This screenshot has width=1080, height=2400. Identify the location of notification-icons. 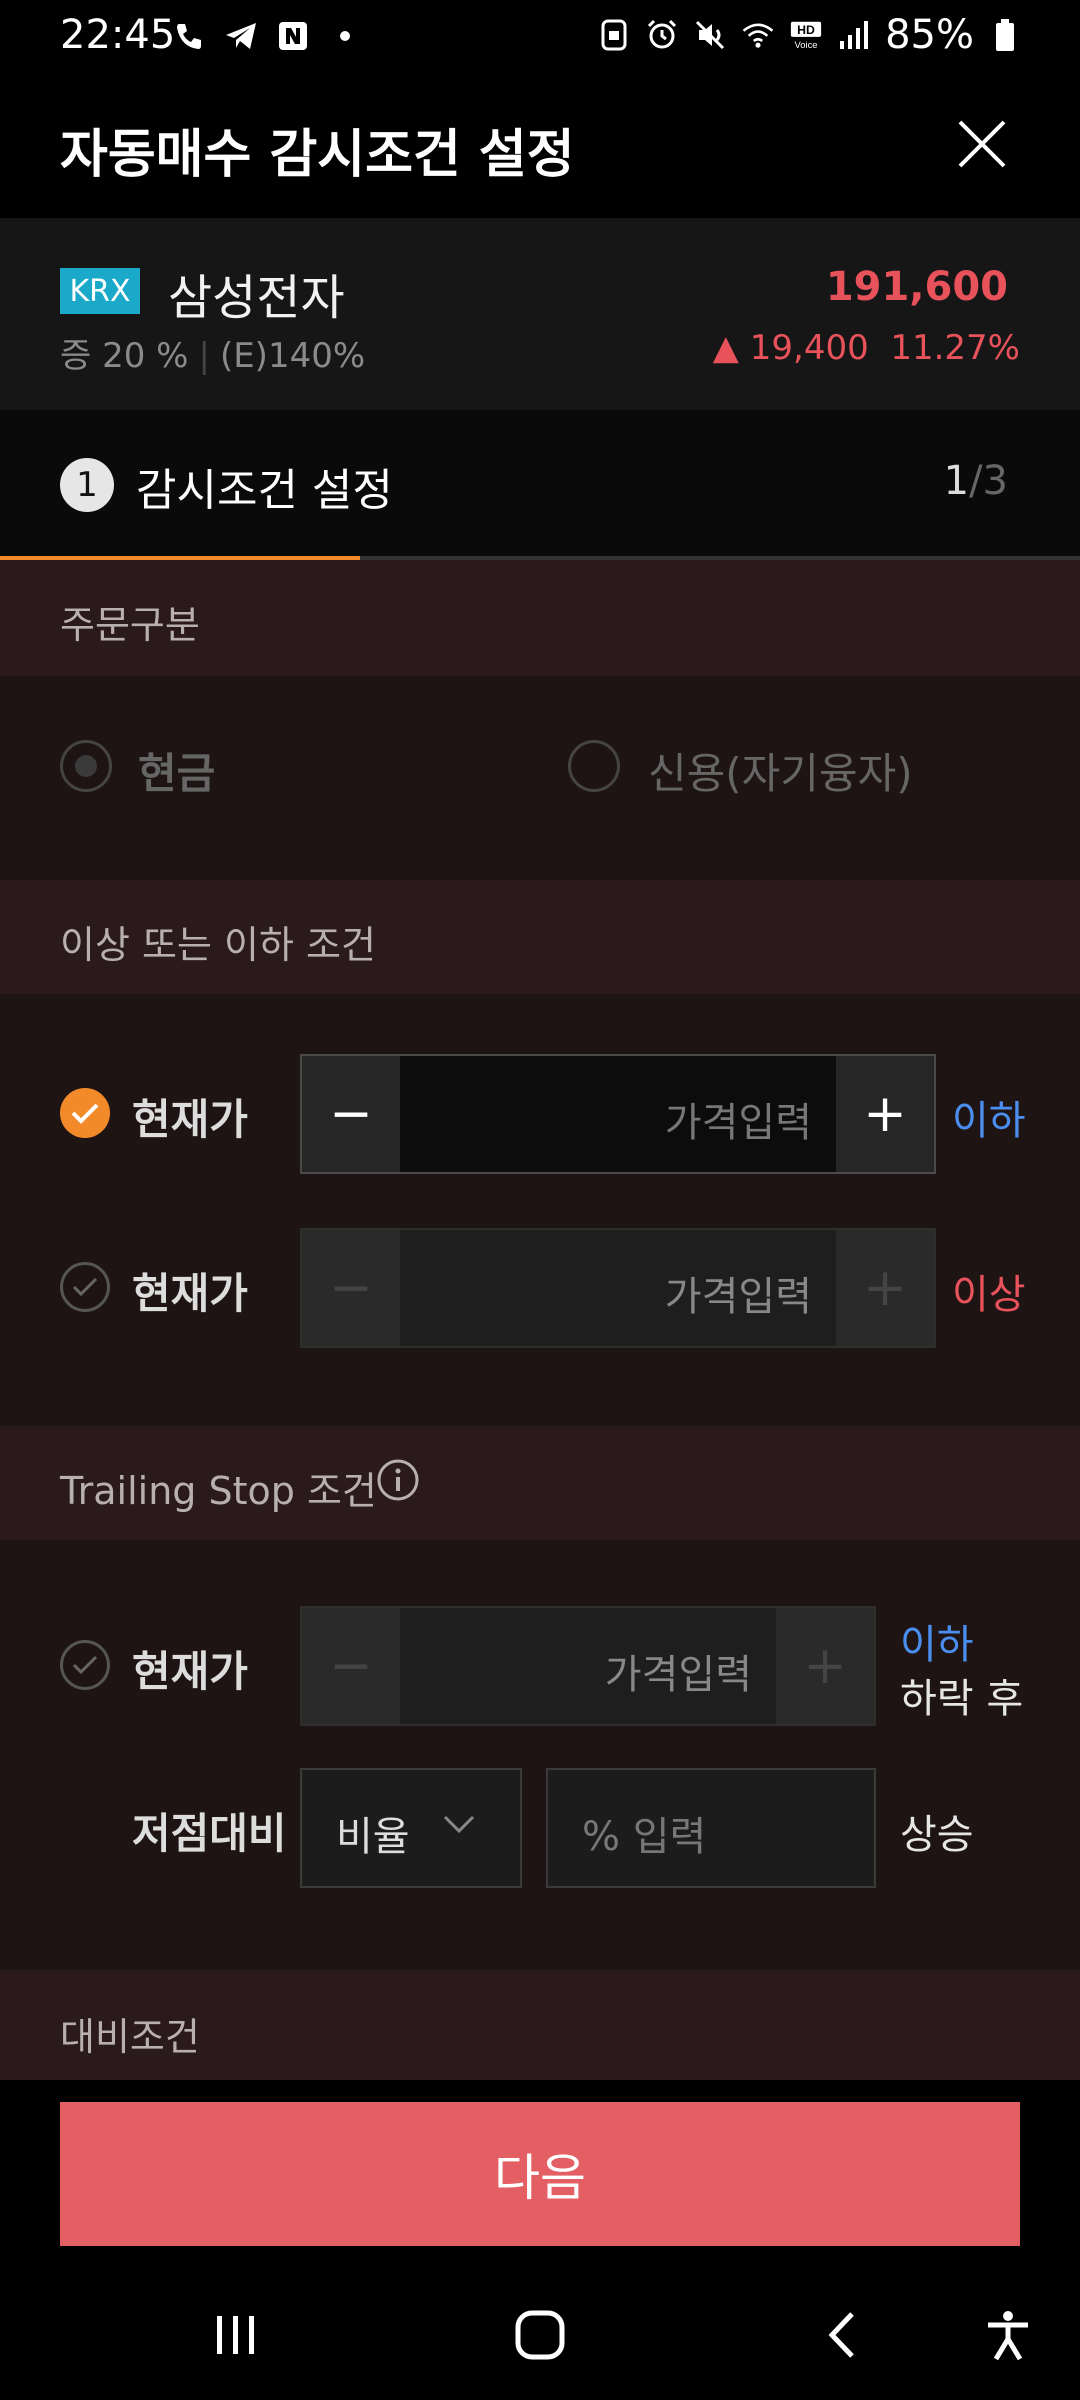
(267, 36).